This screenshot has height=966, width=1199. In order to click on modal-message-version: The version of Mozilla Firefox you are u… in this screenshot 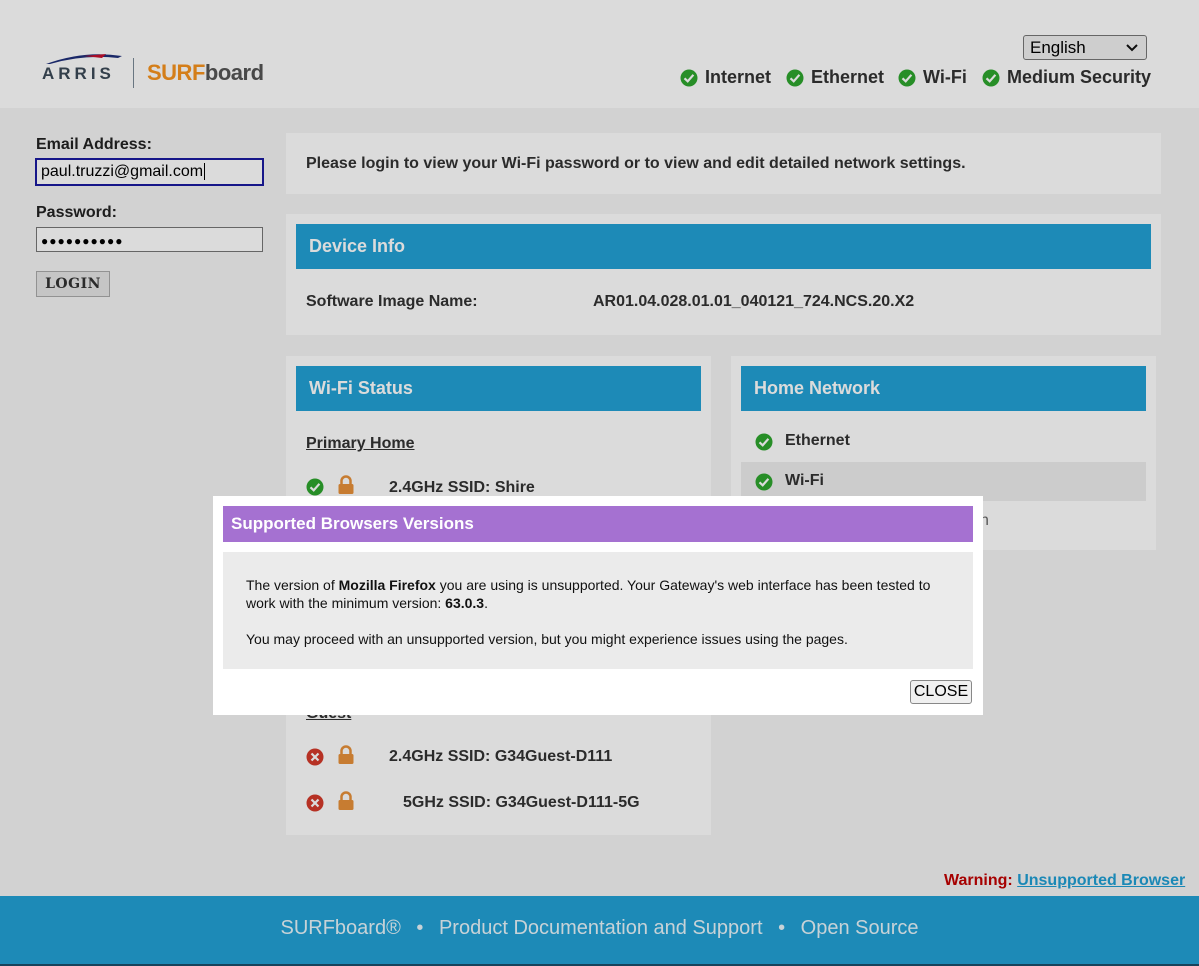, I will do `click(601, 594)`.